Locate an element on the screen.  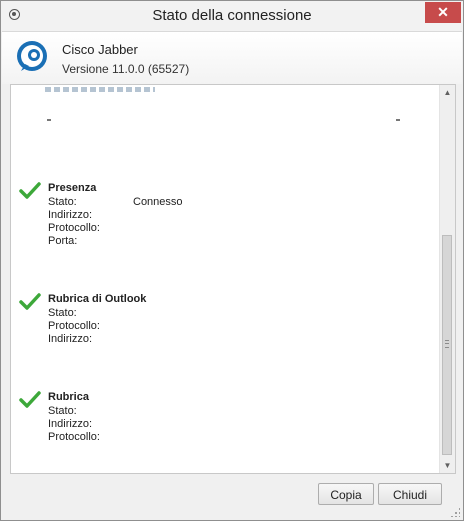
jabber-logo-icon is located at coordinates (32, 56).